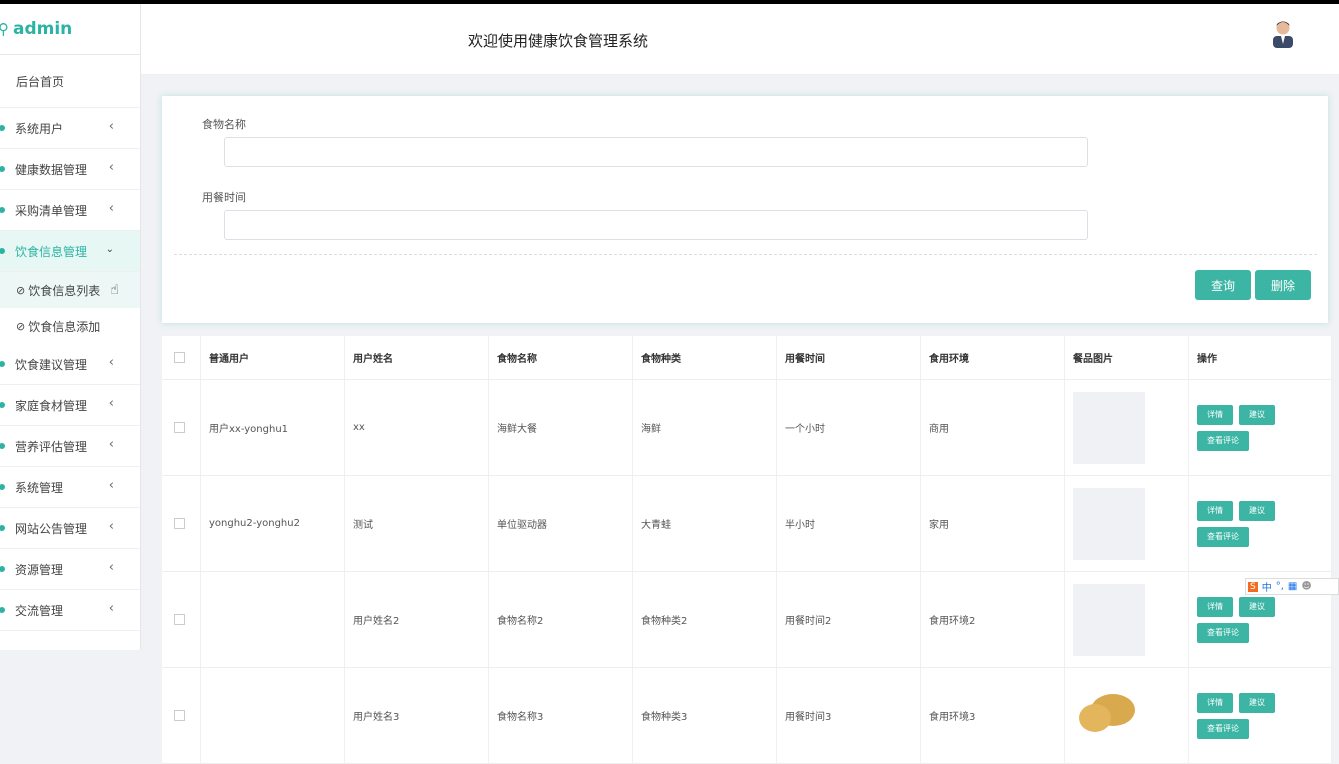 This screenshot has width=1339, height=764. What do you see at coordinates (70, 610) in the screenshot?
I see `sidebar-item-exchange: 交流管理 ‹` at bounding box center [70, 610].